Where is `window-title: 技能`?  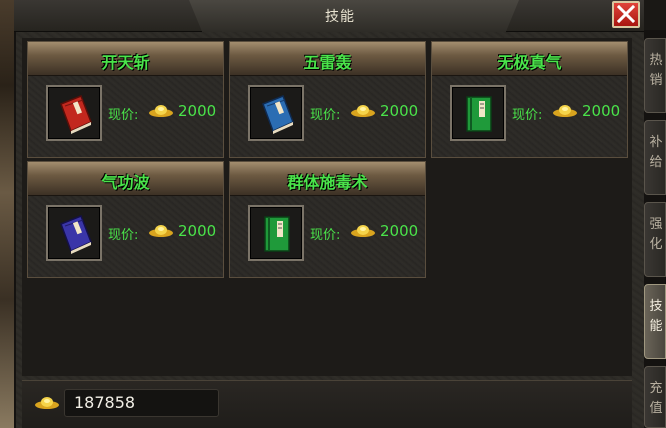 window-title: 技能 is located at coordinates (340, 17).